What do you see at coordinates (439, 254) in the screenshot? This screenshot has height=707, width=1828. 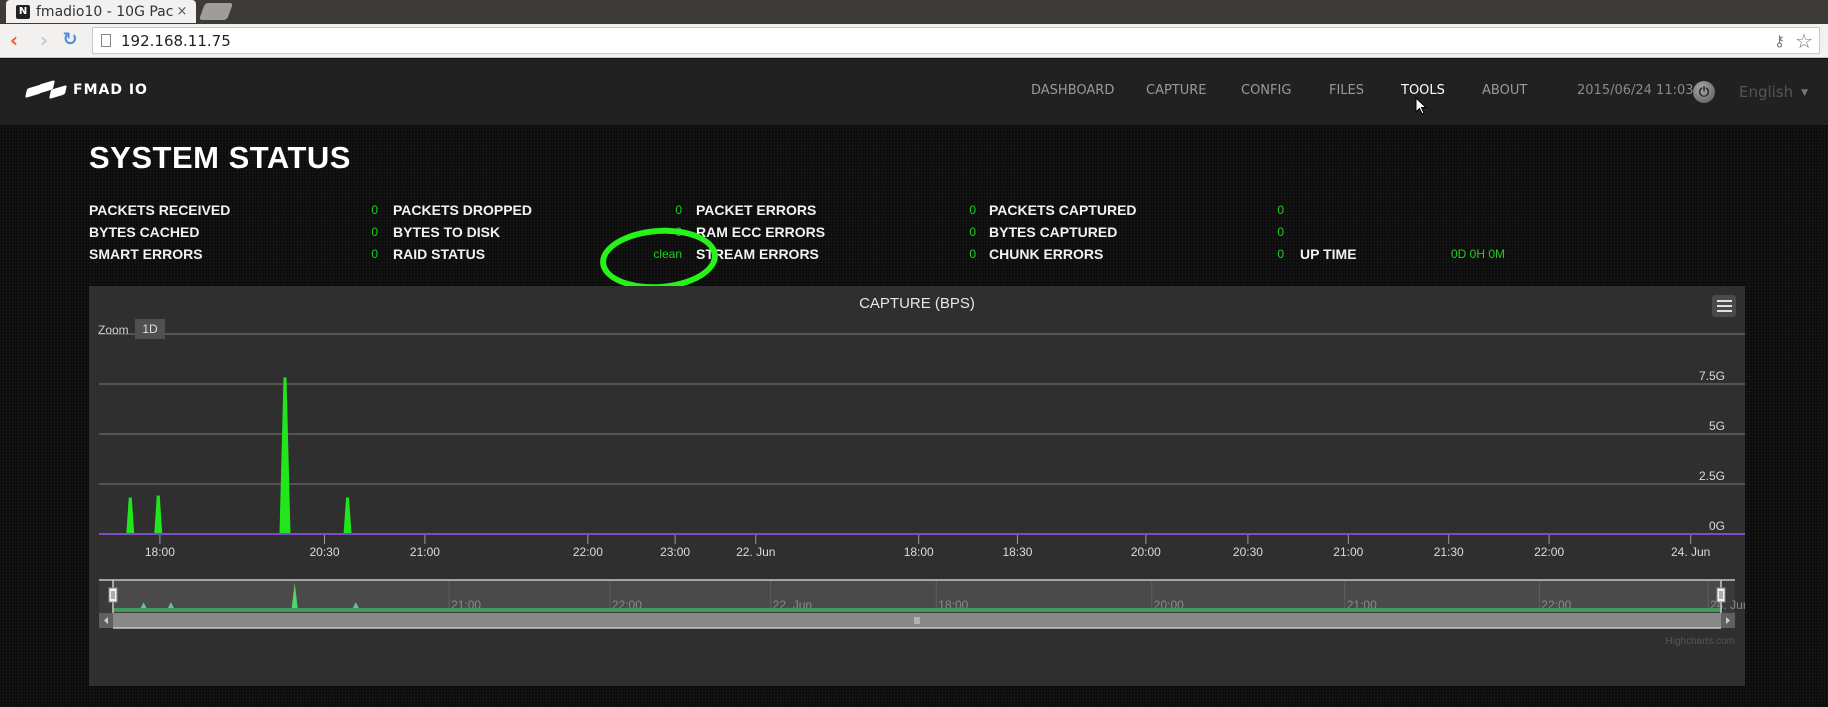 I see `stat-label-raid-status: RAID STATUS` at bounding box center [439, 254].